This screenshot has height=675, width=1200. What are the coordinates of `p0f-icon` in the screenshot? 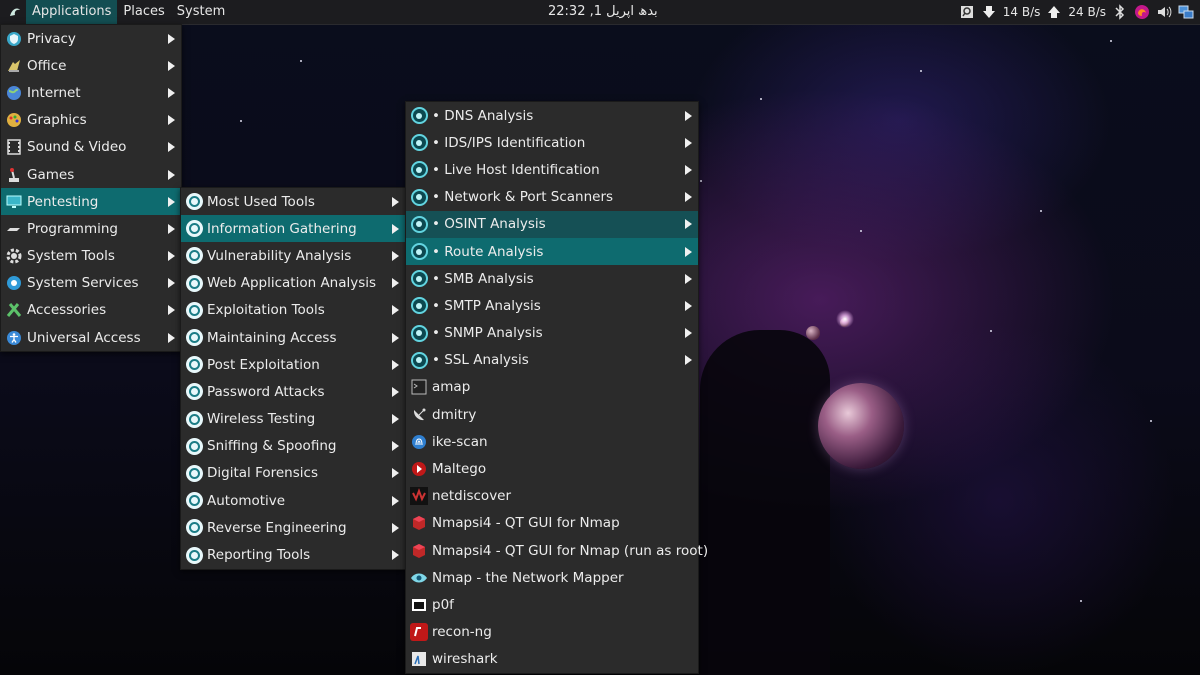 It's located at (419, 605).